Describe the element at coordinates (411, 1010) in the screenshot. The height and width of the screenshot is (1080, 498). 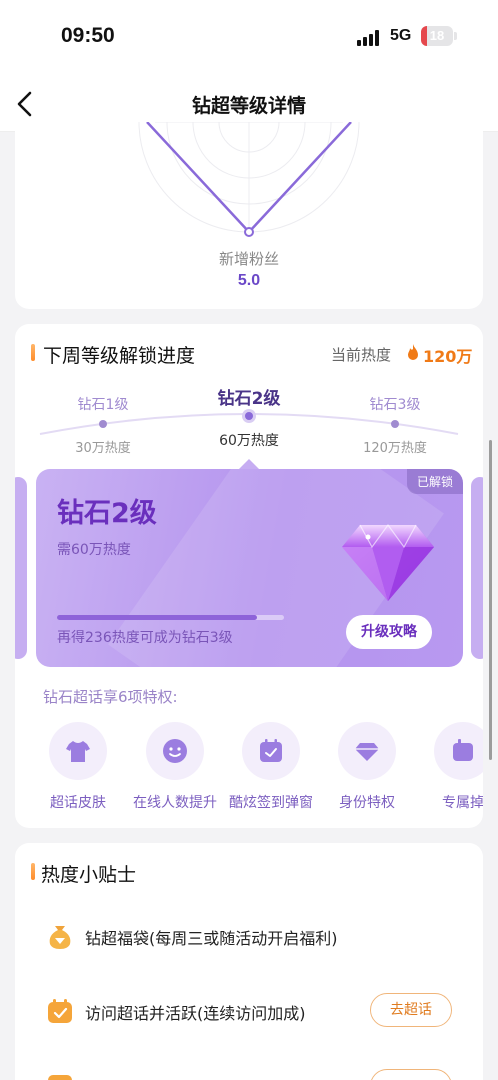
I see `go-super-topic-button: 去超话` at that location.